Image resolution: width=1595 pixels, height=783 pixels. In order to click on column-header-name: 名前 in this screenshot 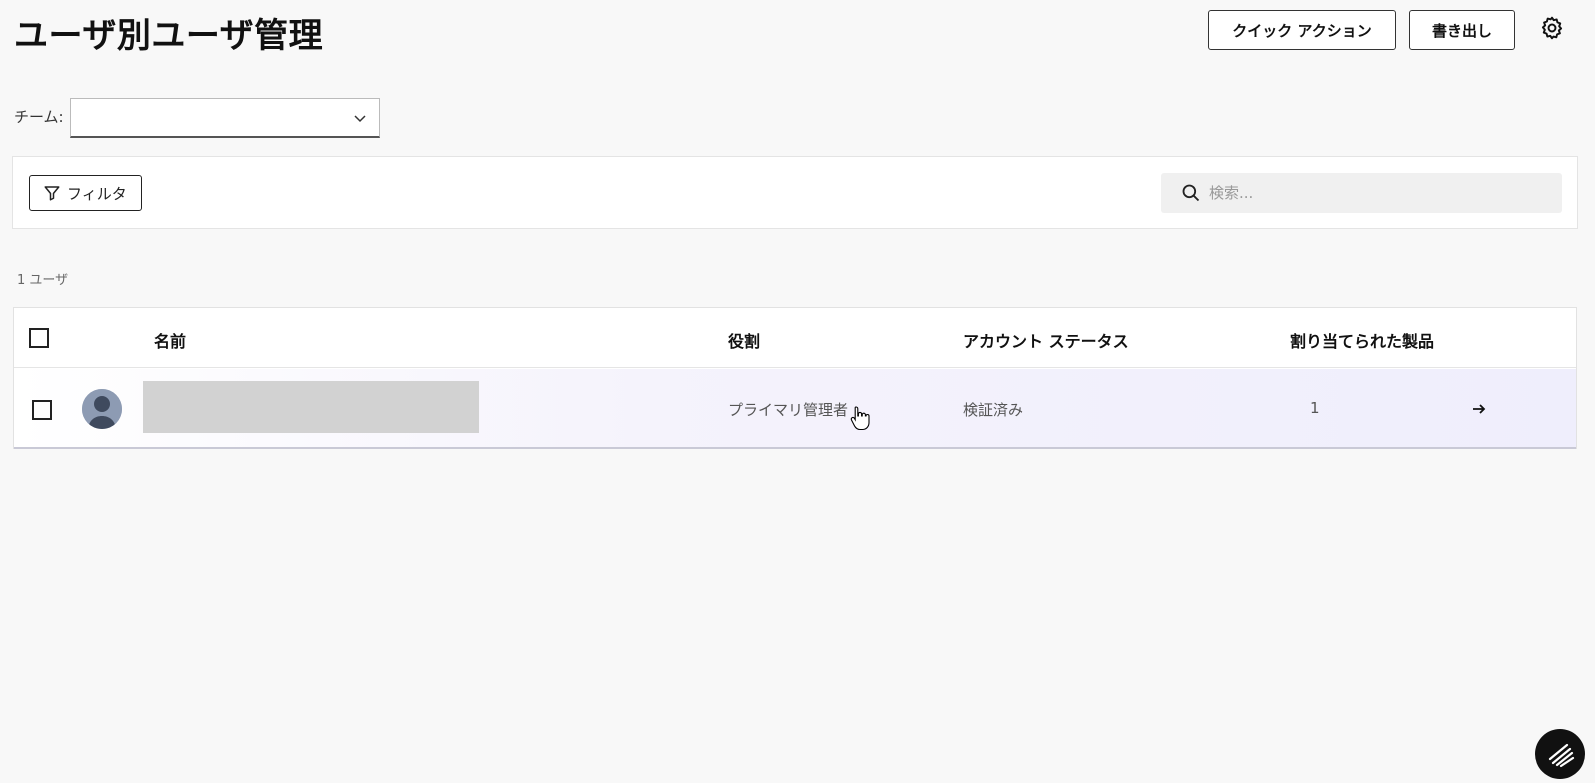, I will do `click(170, 340)`.